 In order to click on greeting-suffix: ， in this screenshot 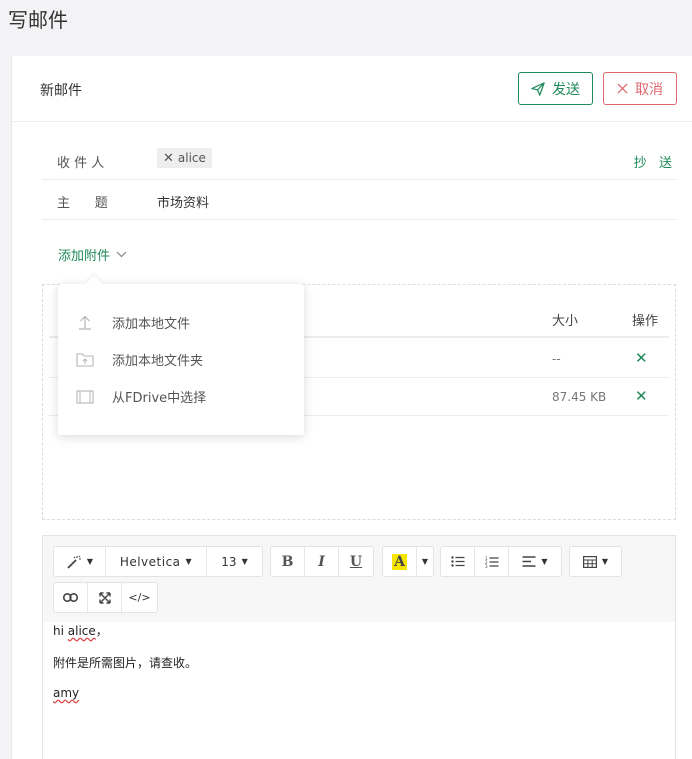, I will do `click(101, 631)`.